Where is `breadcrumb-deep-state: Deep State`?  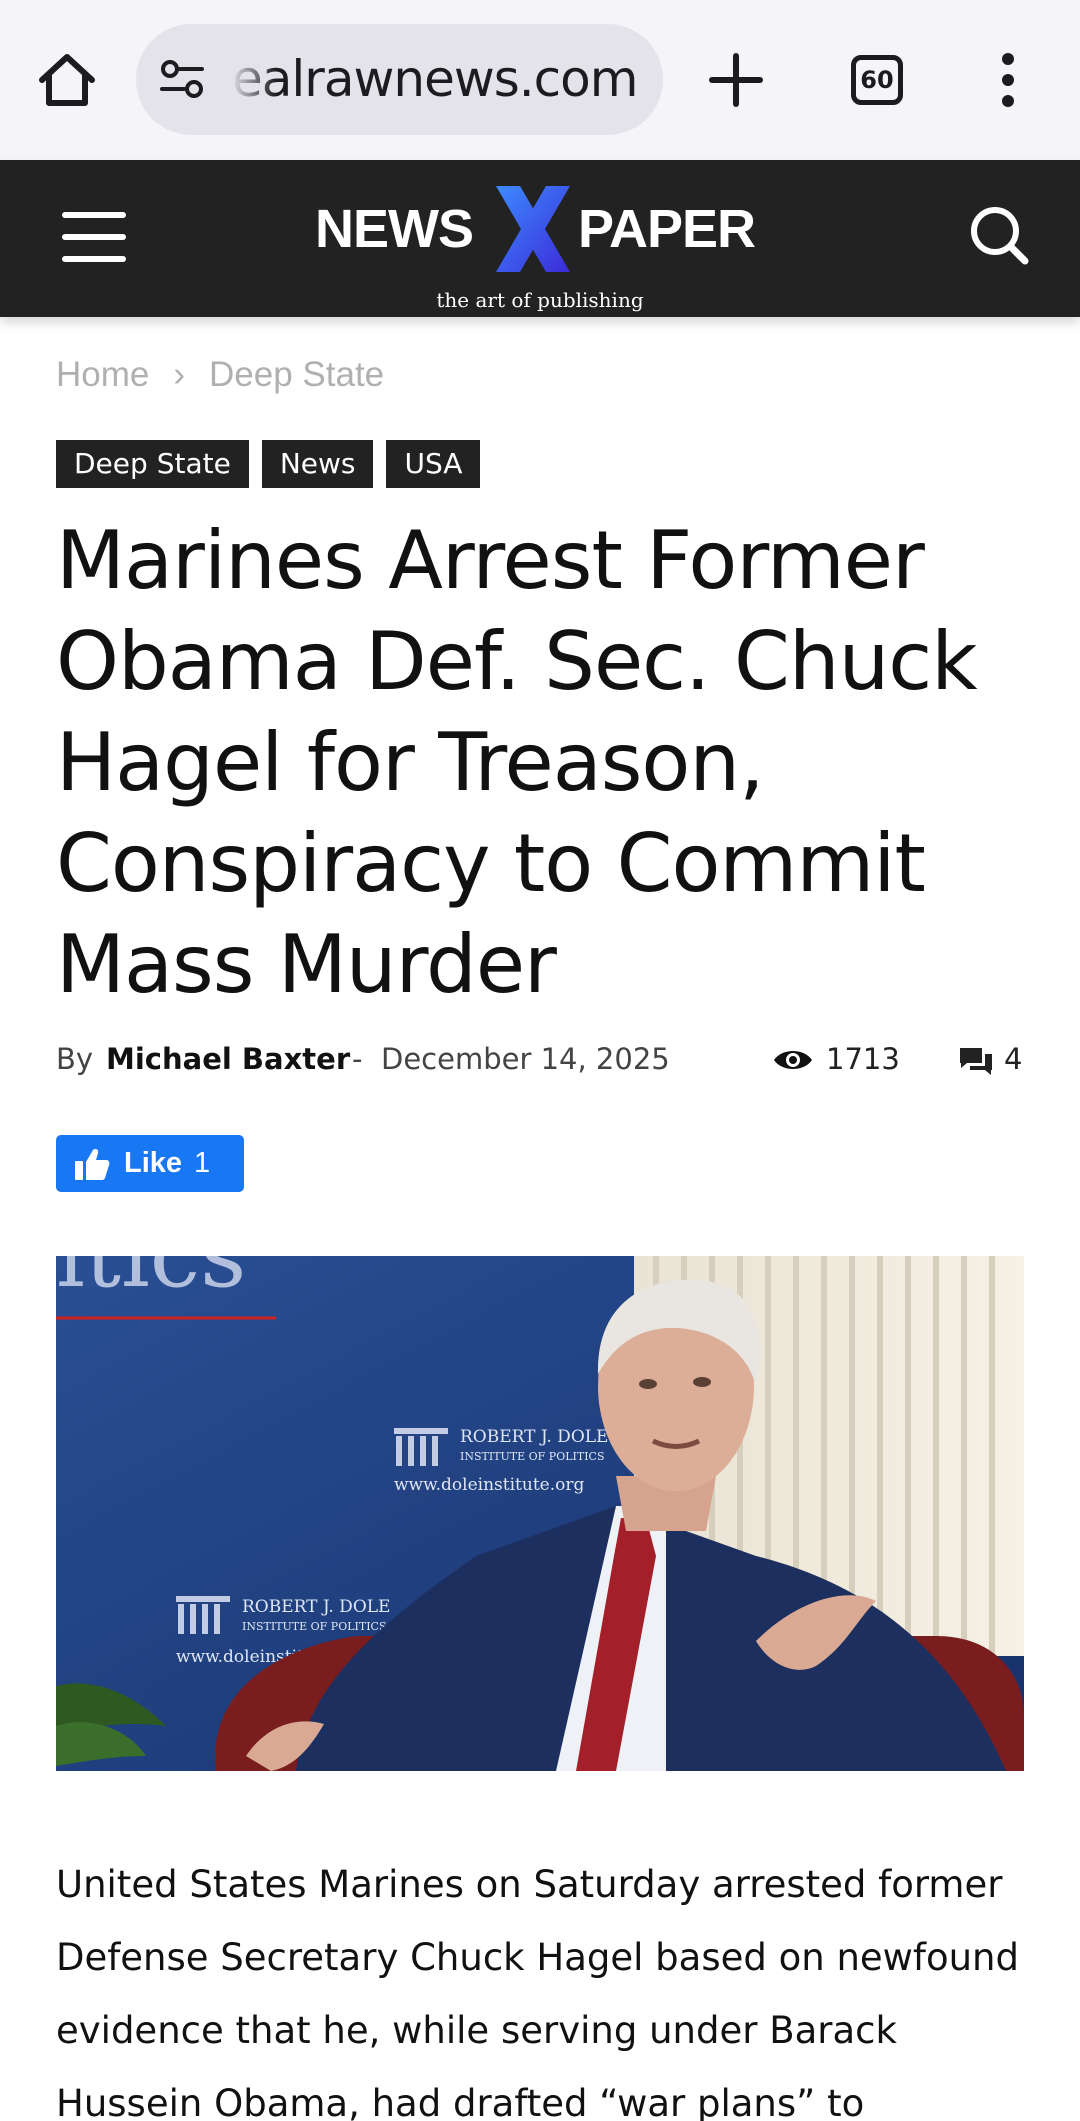 breadcrumb-deep-state: Deep State is located at coordinates (296, 375).